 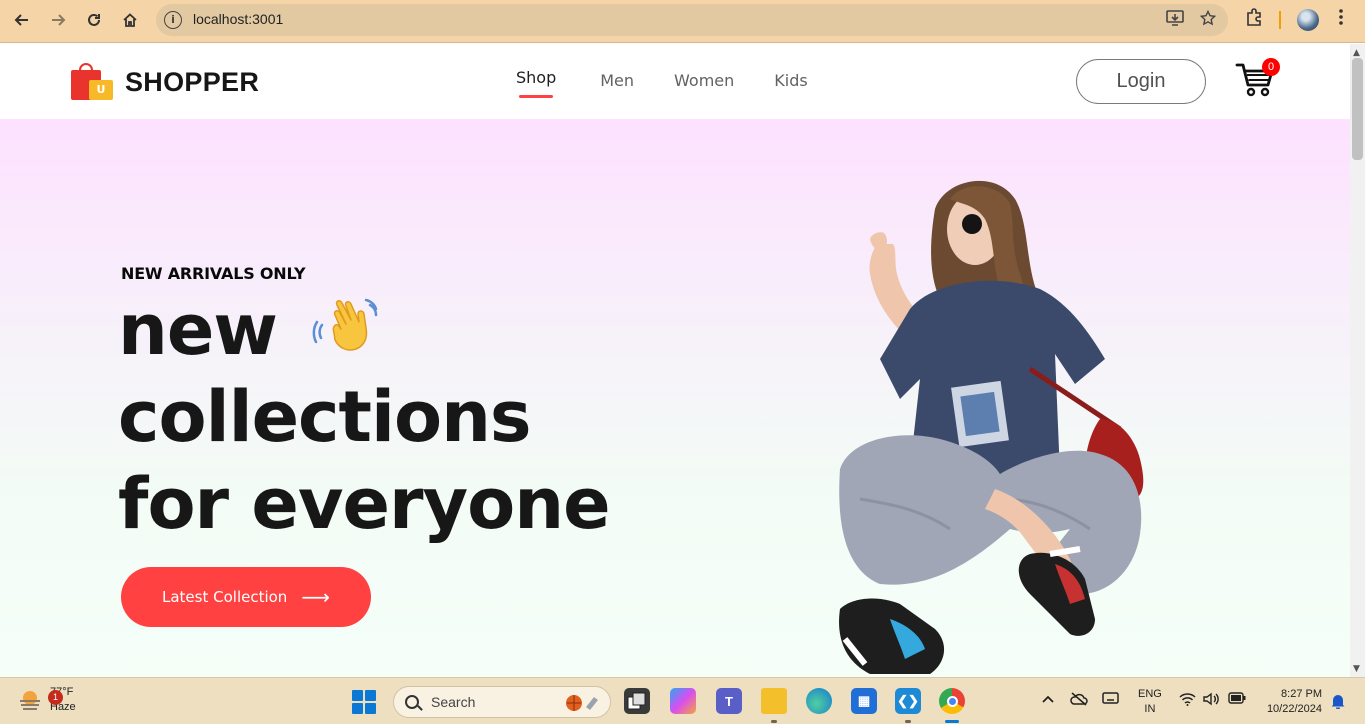 I want to click on notification-bell-icon, so click(x=1338, y=701).